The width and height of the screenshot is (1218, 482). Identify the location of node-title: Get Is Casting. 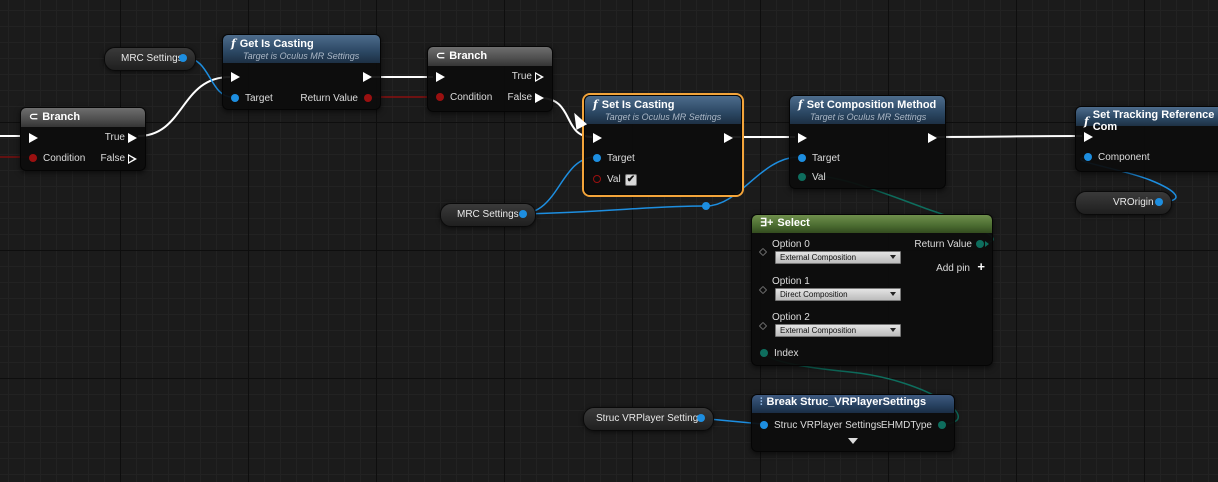
(276, 43).